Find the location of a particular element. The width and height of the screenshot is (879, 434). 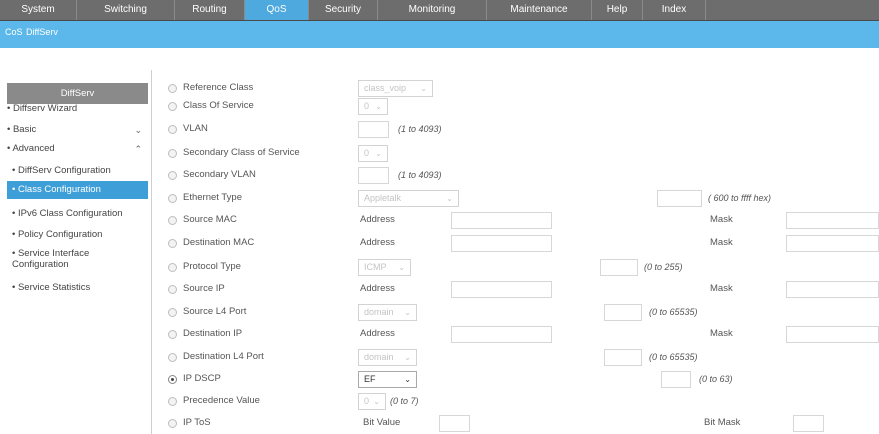

sidebar-item-ipv6-class-configuration: • IPv6 Class Configuration is located at coordinates (77, 214).